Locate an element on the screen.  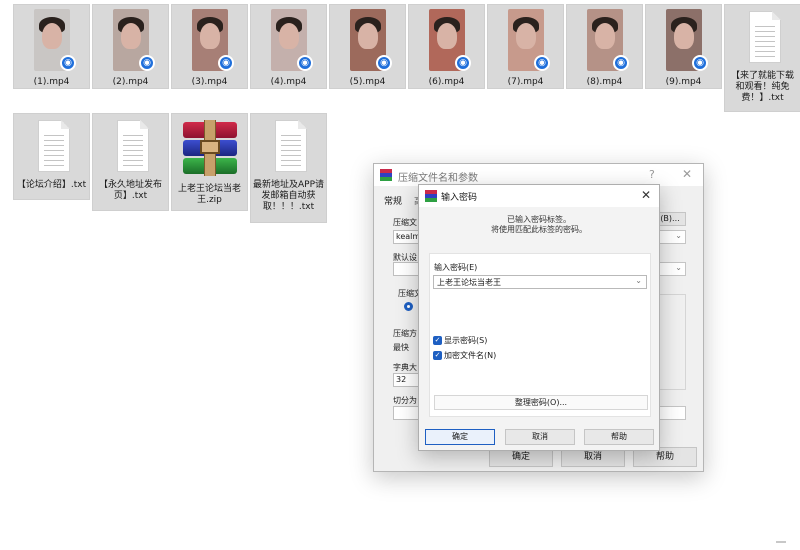
dictionary-size-label: 字典大 is located at coordinates (405, 367).